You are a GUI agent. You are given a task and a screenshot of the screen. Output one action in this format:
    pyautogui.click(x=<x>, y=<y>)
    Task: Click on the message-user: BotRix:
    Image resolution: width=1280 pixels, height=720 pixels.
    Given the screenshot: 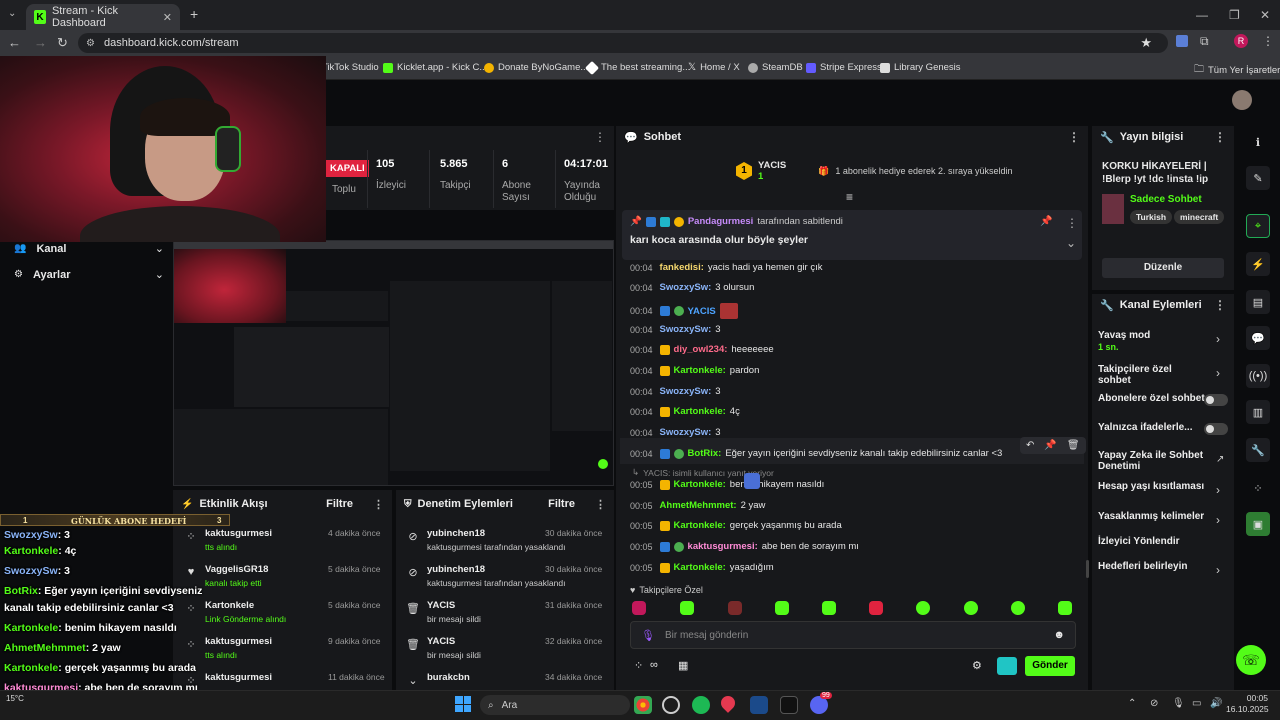 What is the action you would take?
    pyautogui.click(x=705, y=453)
    